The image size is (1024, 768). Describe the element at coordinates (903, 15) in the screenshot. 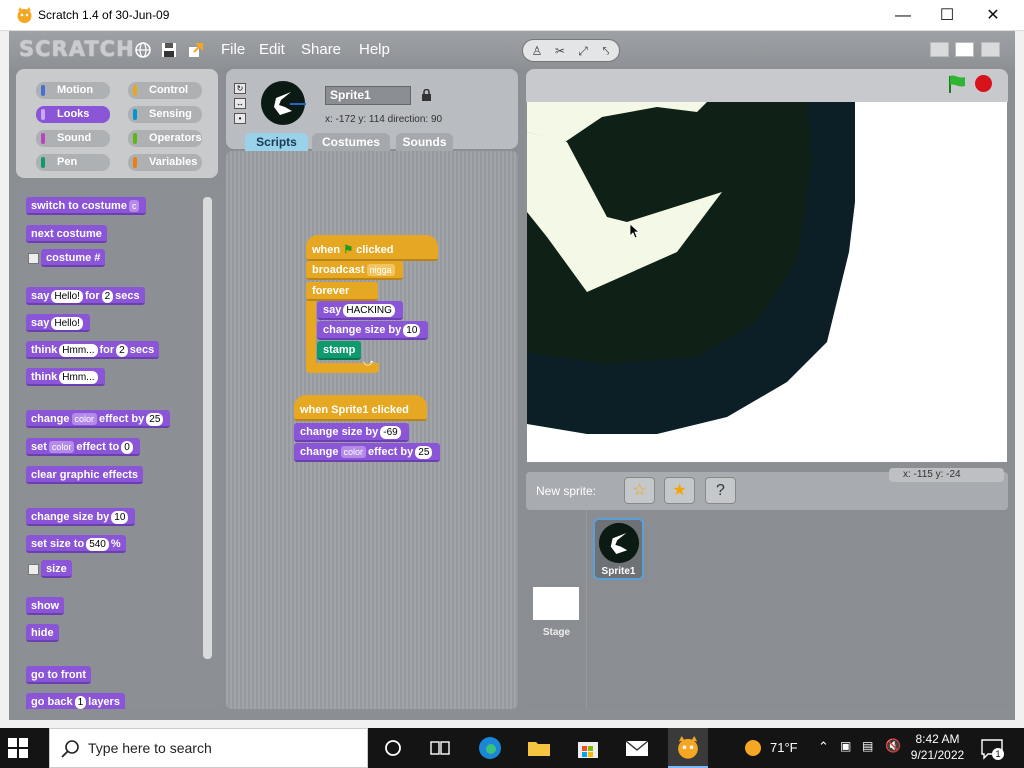

I see `minimize-button: —` at that location.